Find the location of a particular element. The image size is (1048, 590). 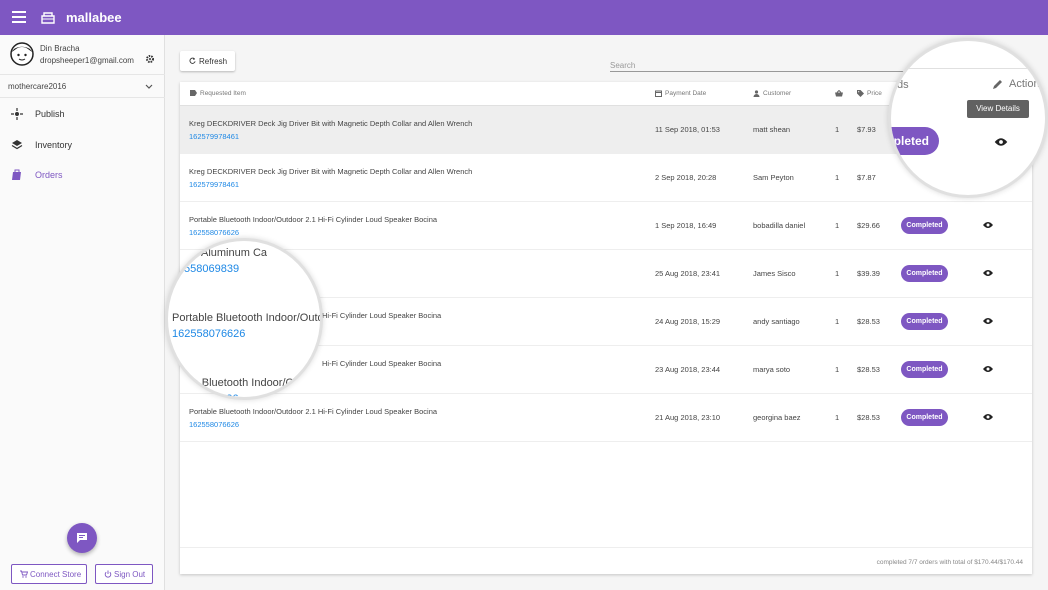

view-details-tooltip: View Details is located at coordinates (998, 109).